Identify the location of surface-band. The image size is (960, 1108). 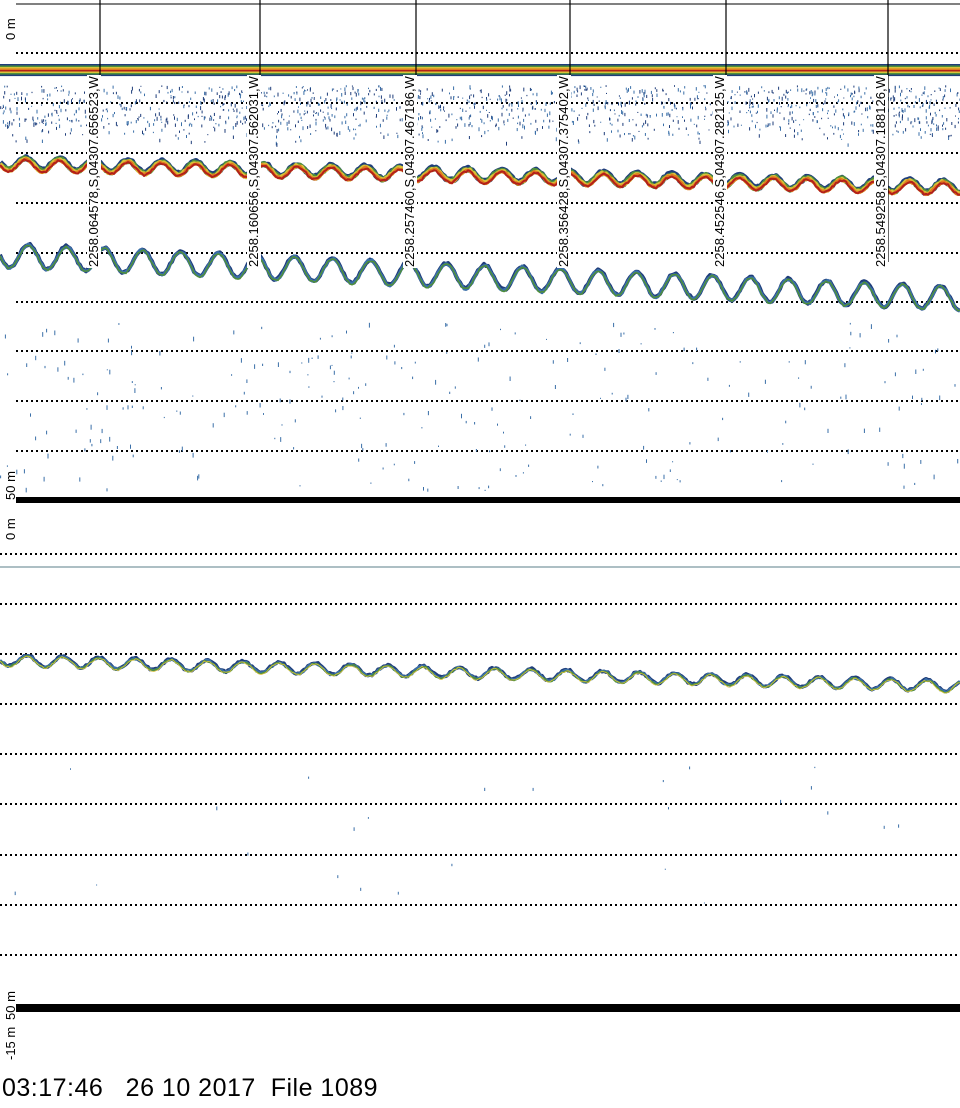
(480, 71).